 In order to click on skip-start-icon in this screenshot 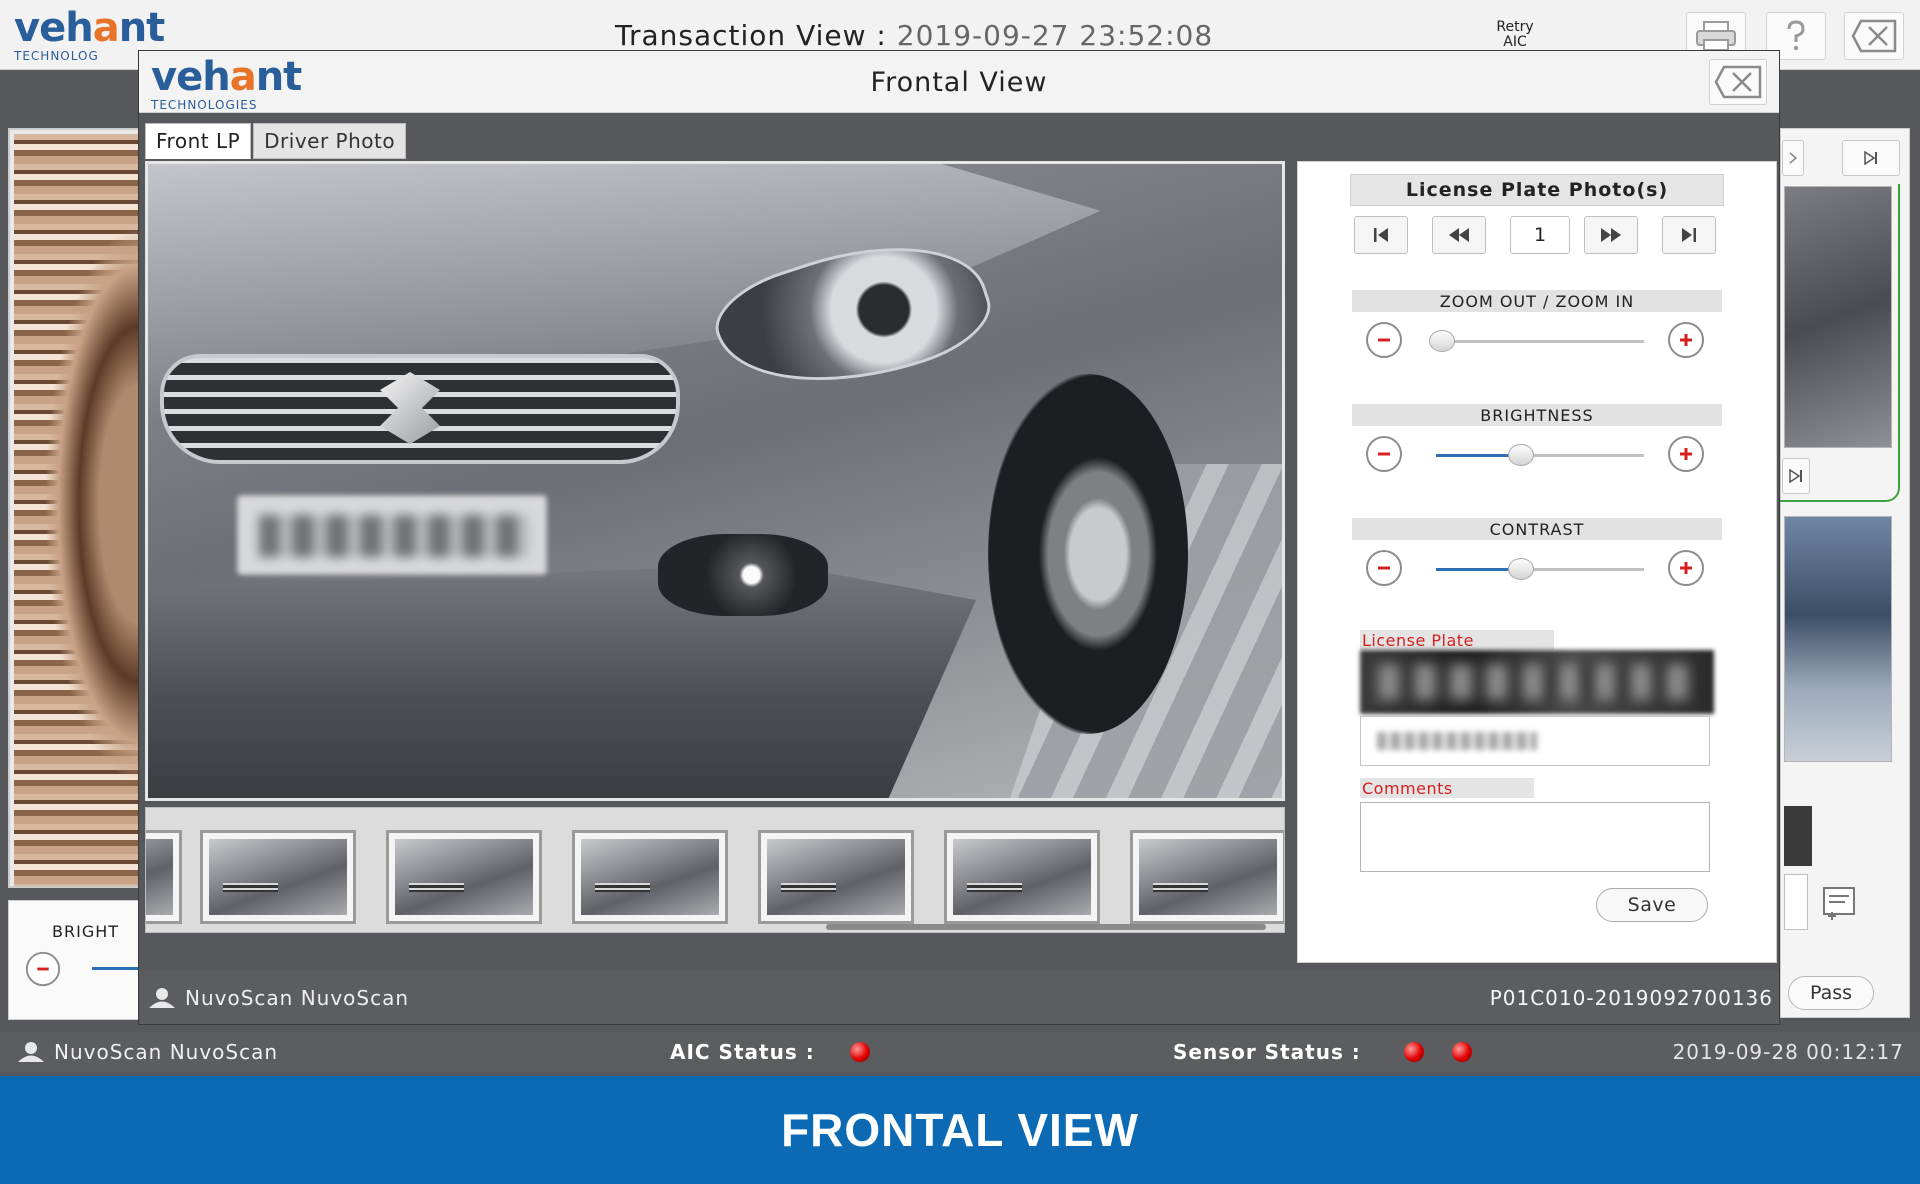, I will do `click(1381, 235)`.